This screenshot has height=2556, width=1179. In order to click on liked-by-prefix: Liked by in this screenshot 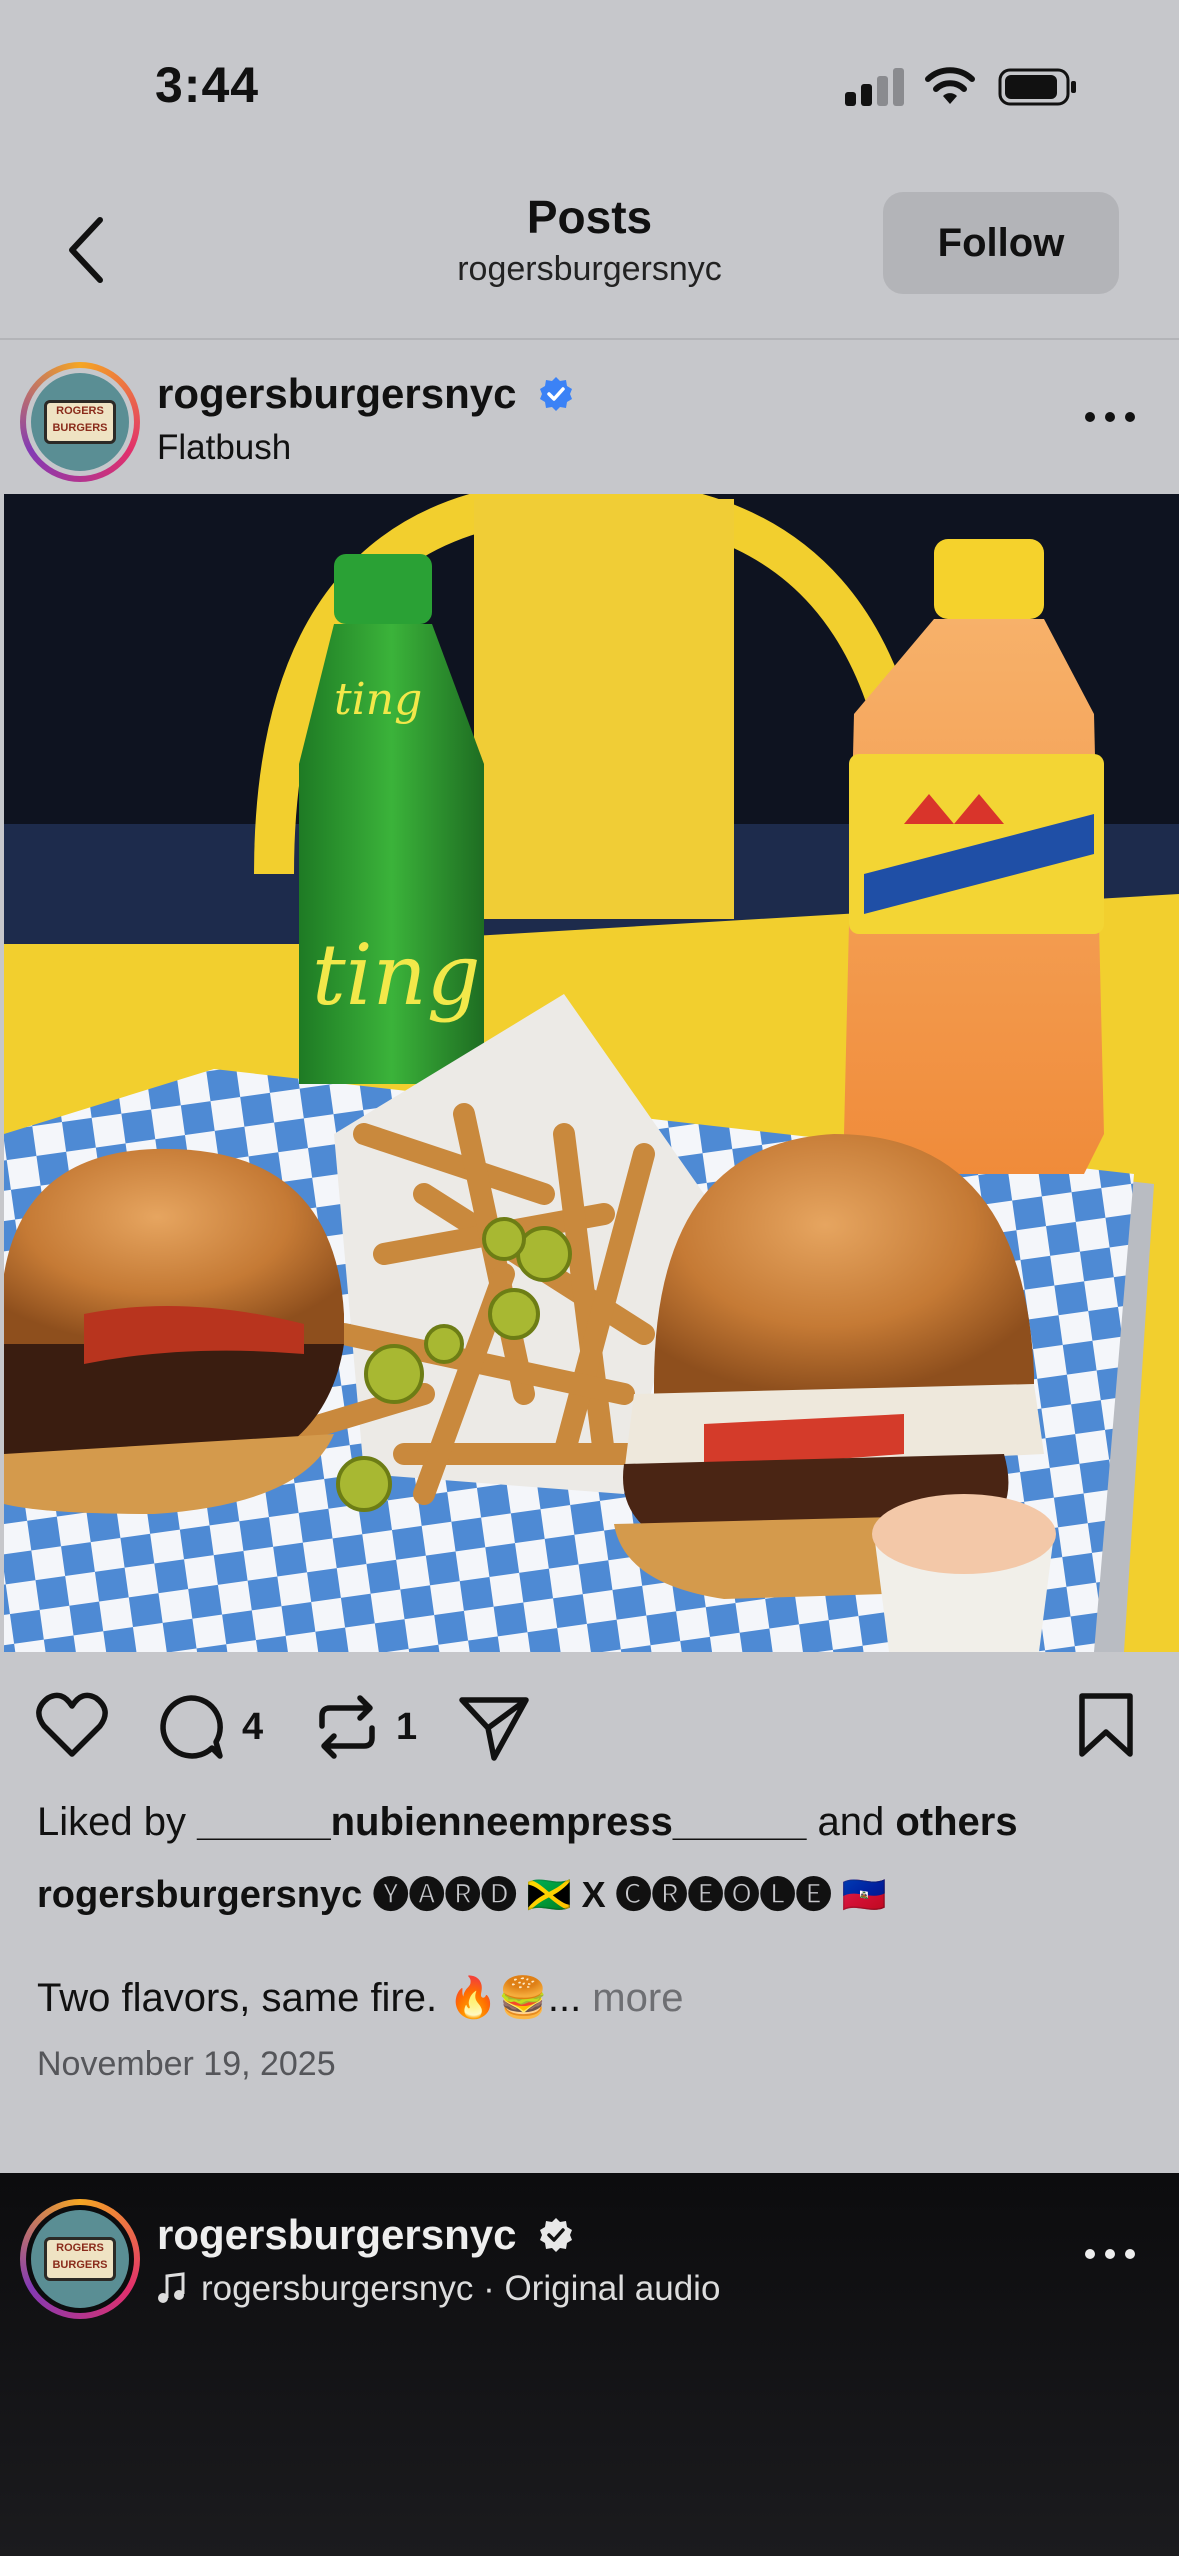, I will do `click(117, 1822)`.